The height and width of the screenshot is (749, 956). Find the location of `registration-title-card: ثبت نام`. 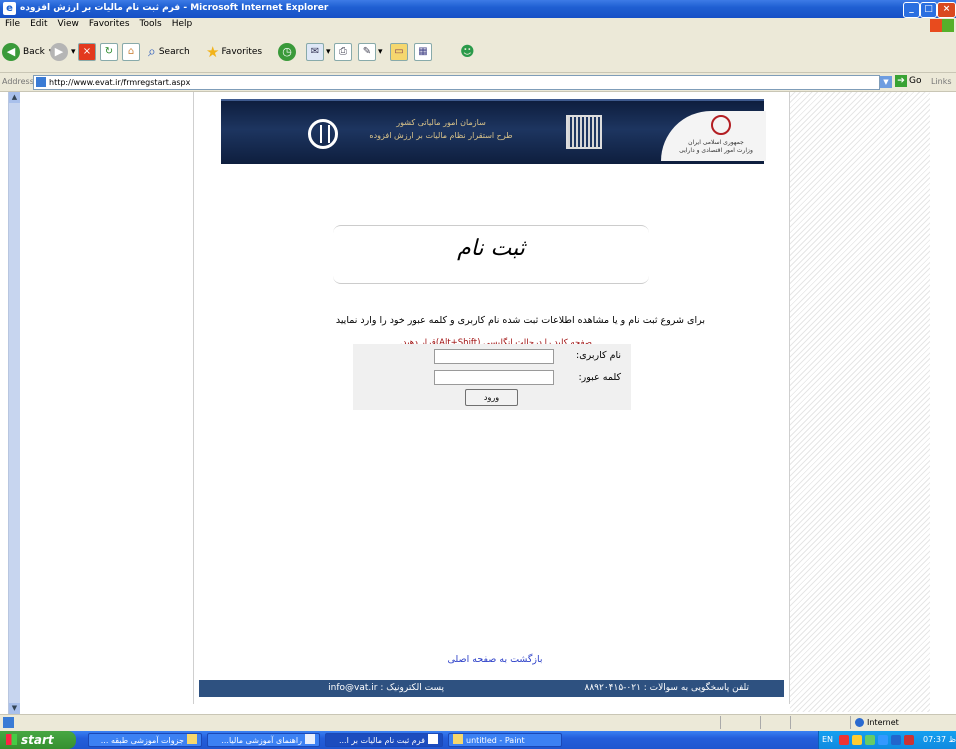

registration-title-card: ثبت نام is located at coordinates (491, 254).